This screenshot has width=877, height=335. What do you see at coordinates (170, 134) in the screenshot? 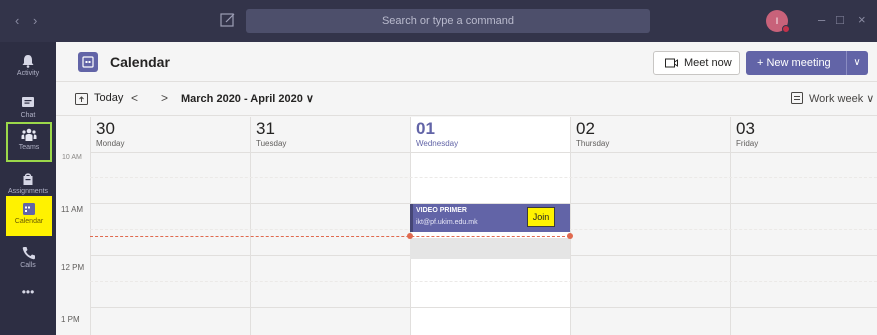
I see `day-header-monday: 30 Monday` at bounding box center [170, 134].